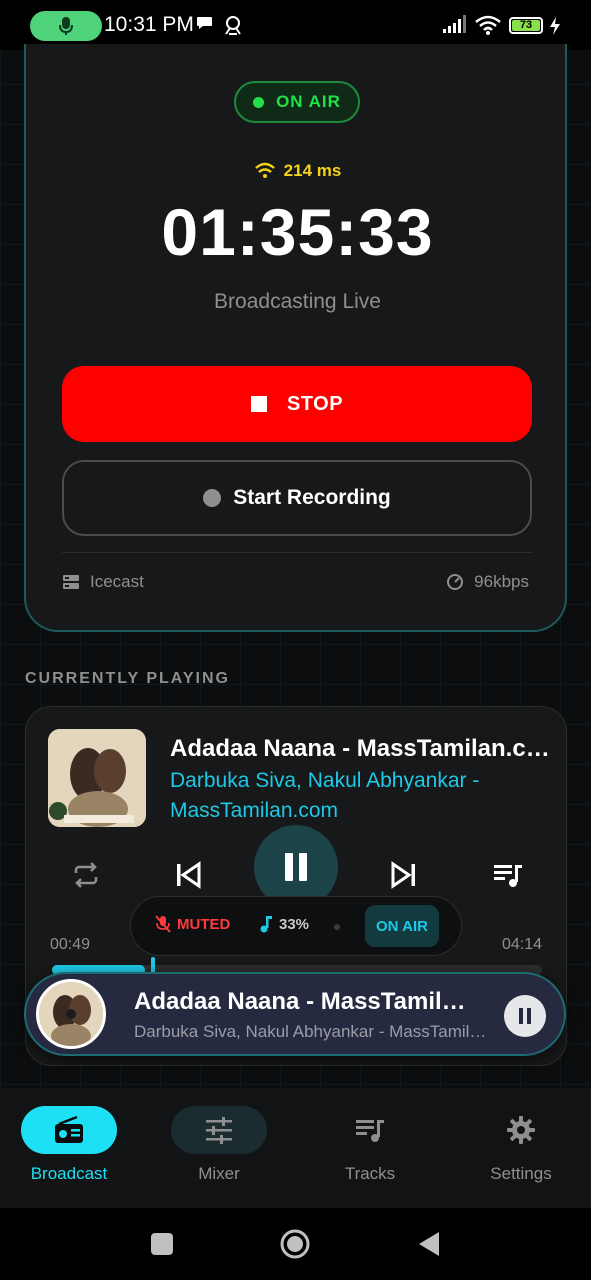 The height and width of the screenshot is (1280, 591). I want to click on nav-label-mixer: Mixer, so click(219, 1173).